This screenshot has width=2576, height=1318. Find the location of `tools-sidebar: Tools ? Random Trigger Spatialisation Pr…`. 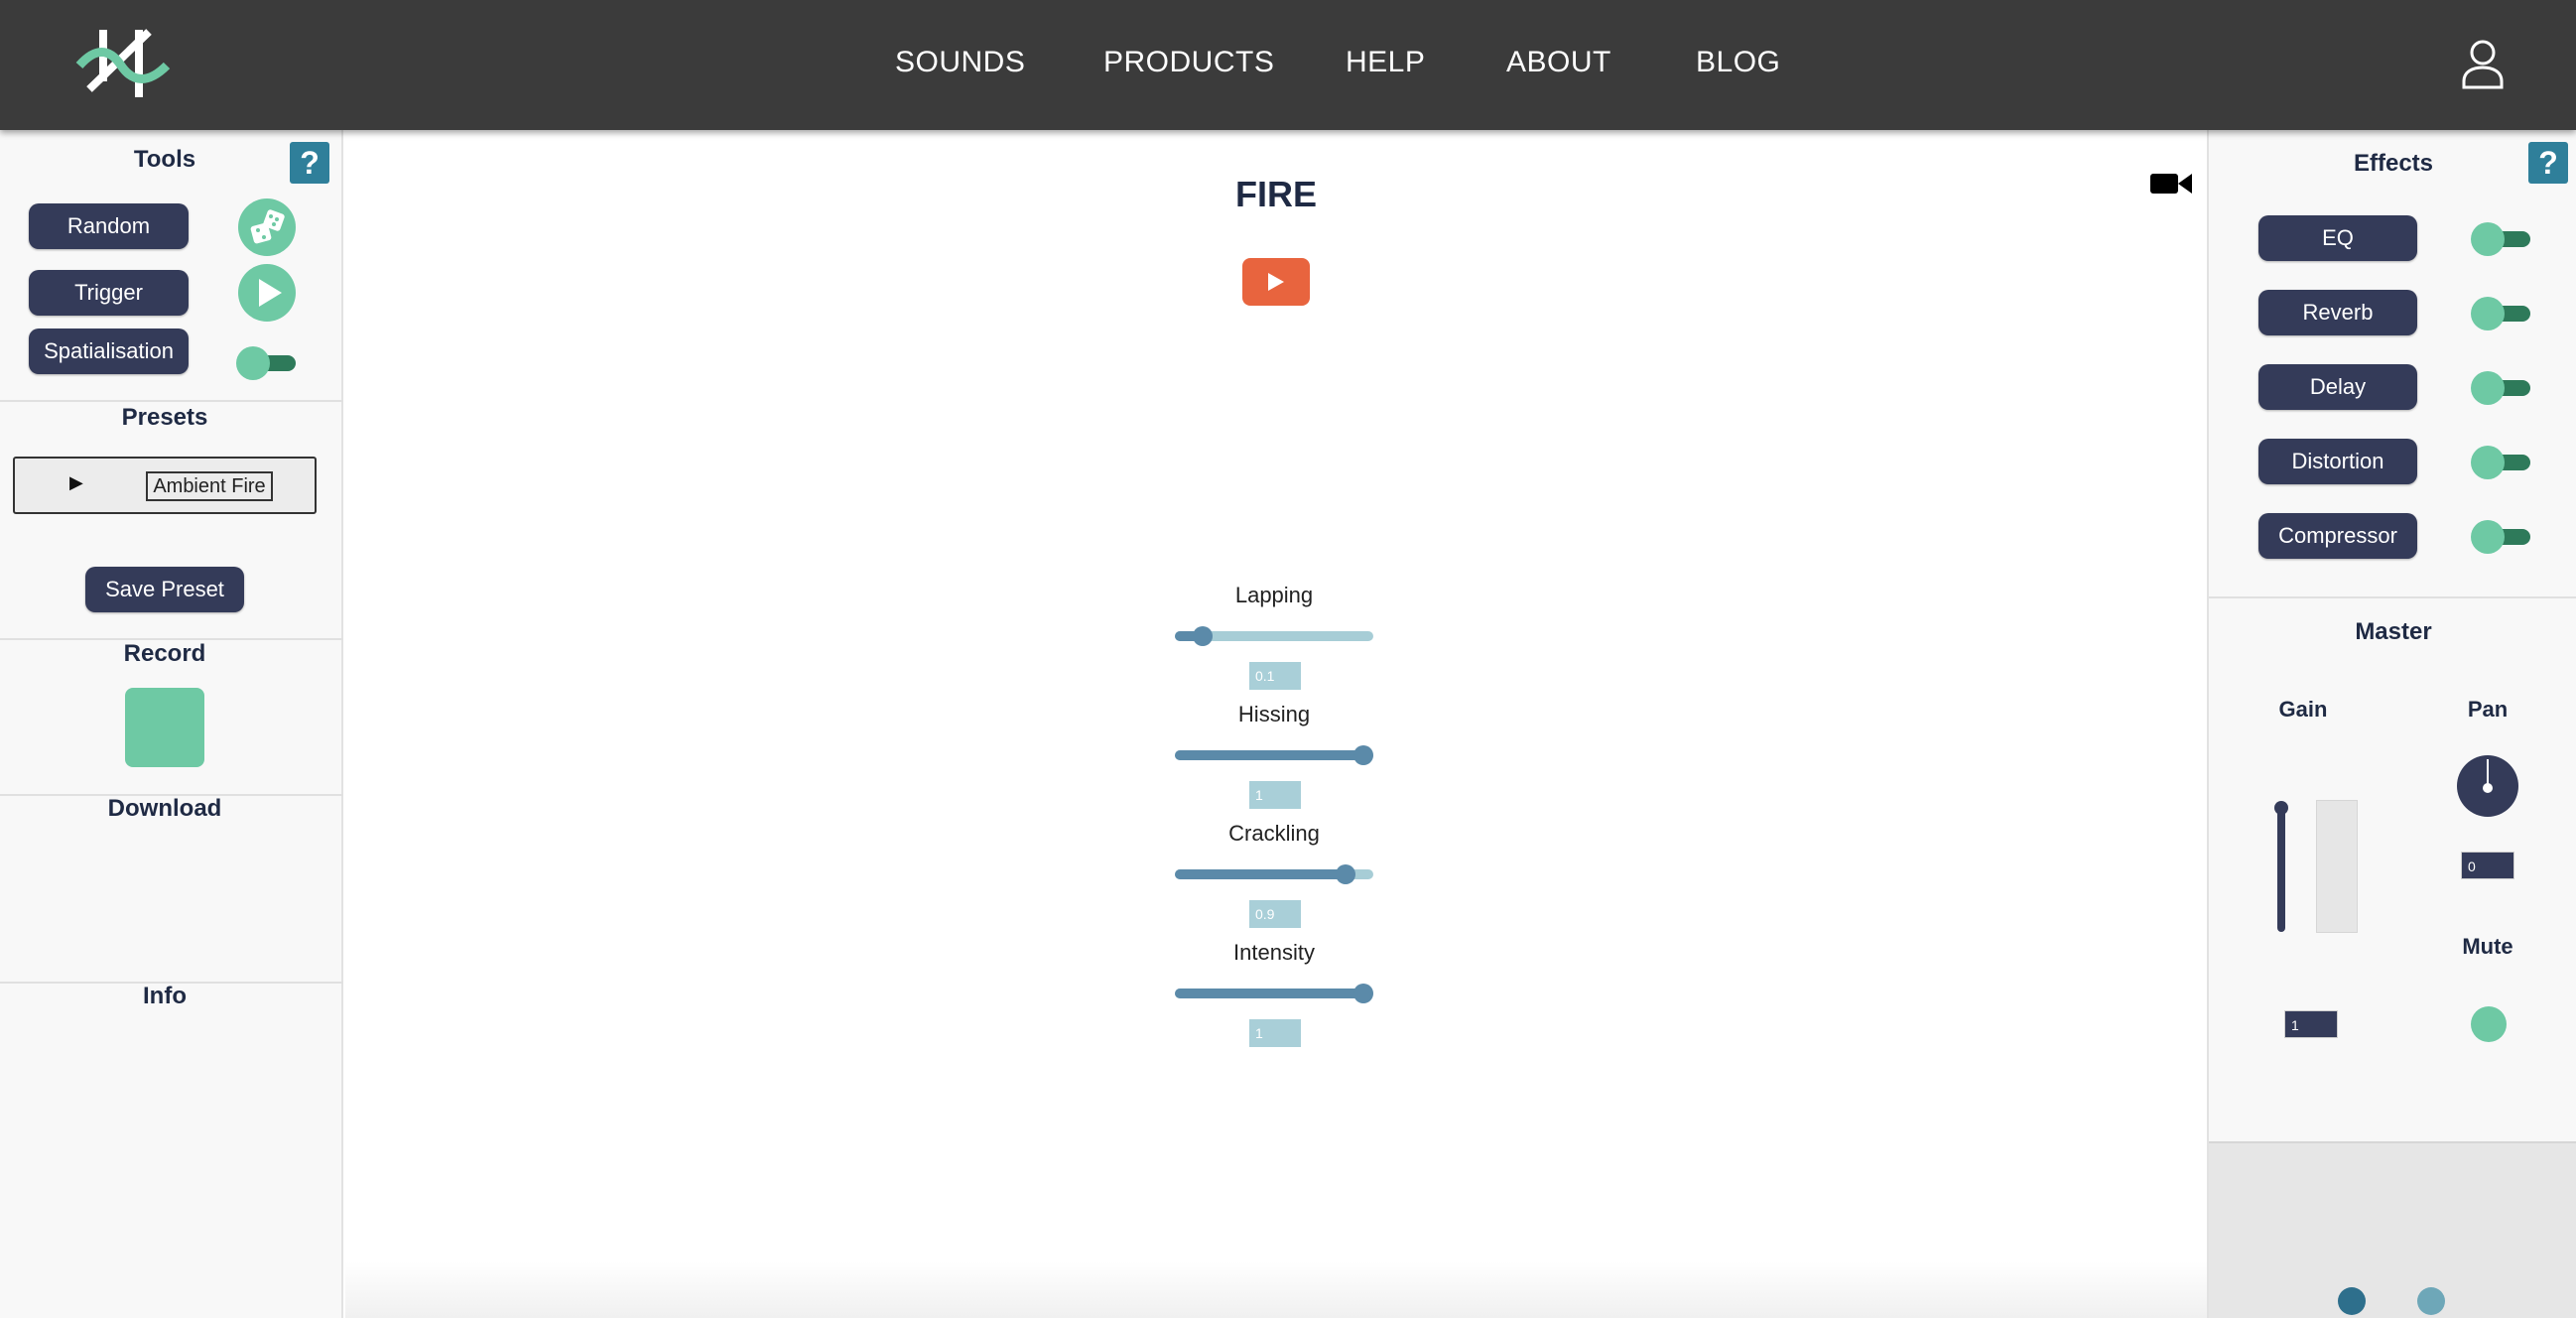

tools-sidebar: Tools ? Random Trigger Spatialisation Pr… is located at coordinates (172, 724).